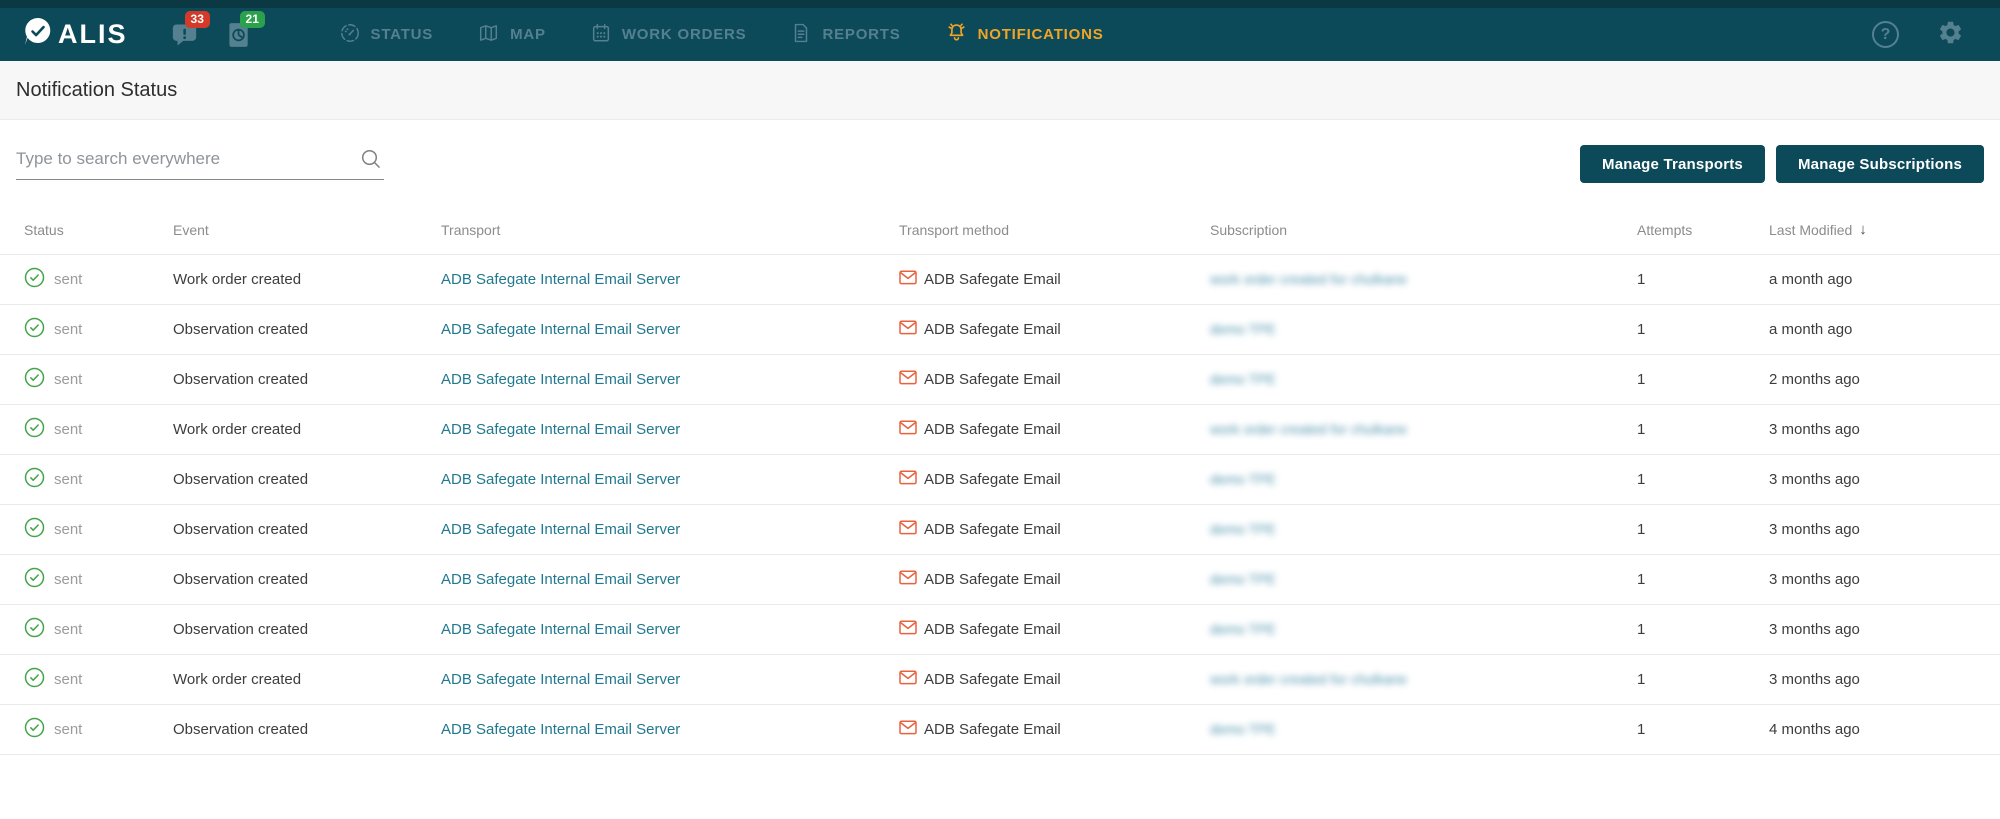 This screenshot has height=819, width=2000. I want to click on sort-descending-icon: ↓, so click(1863, 229).